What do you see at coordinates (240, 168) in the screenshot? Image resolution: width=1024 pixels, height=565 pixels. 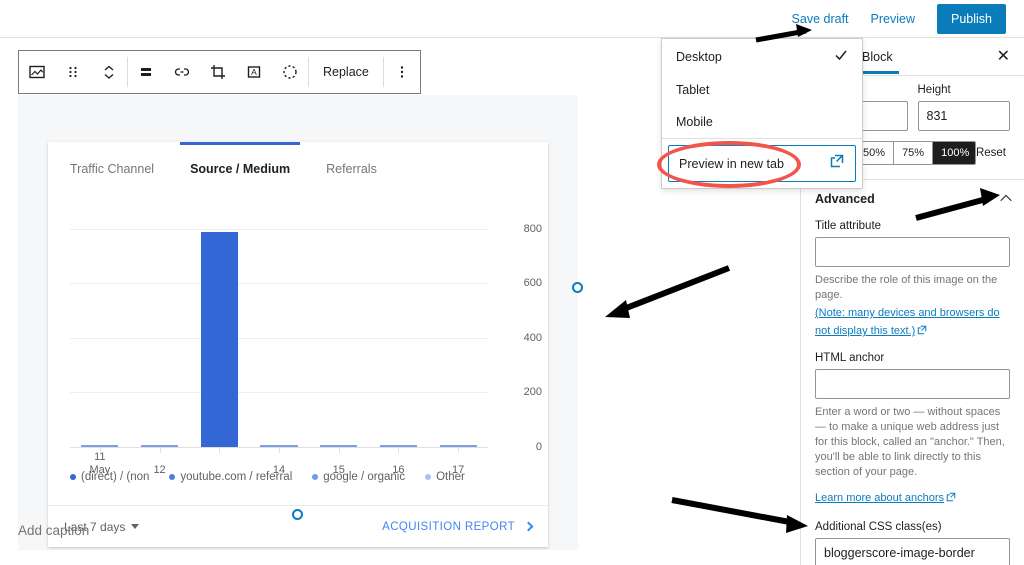 I see `tab-source-medium: Source / Medium` at bounding box center [240, 168].